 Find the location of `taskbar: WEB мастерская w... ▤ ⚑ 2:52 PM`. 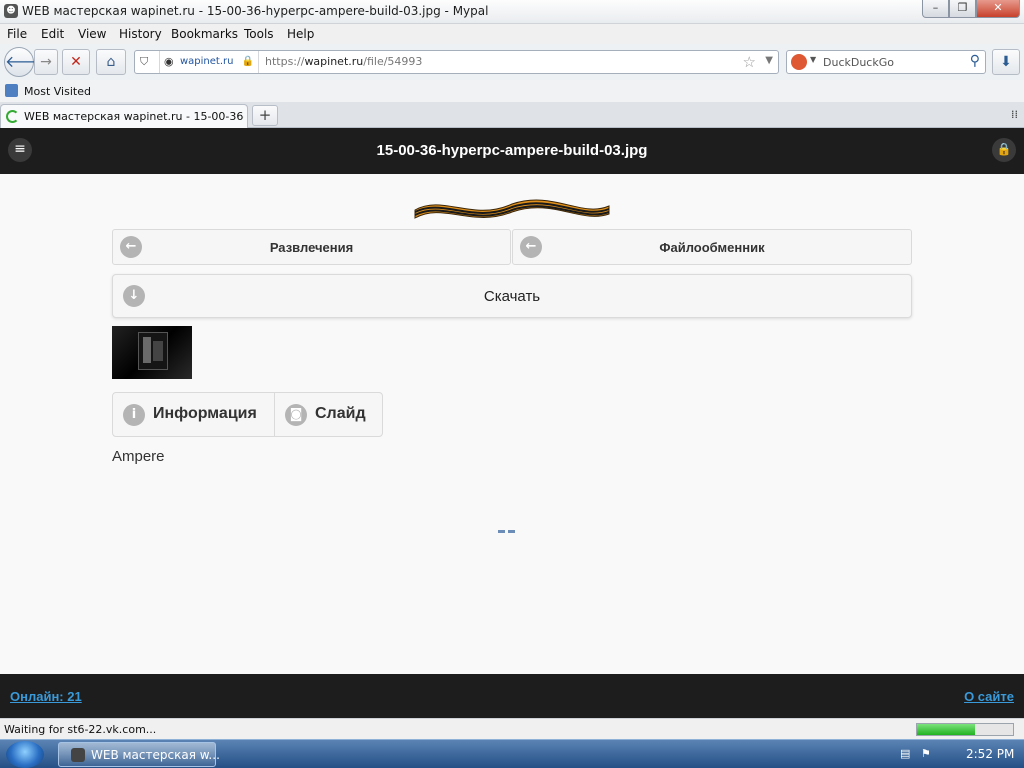

taskbar: WEB мастерская w... ▤ ⚑ 2:52 PM is located at coordinates (512, 753).